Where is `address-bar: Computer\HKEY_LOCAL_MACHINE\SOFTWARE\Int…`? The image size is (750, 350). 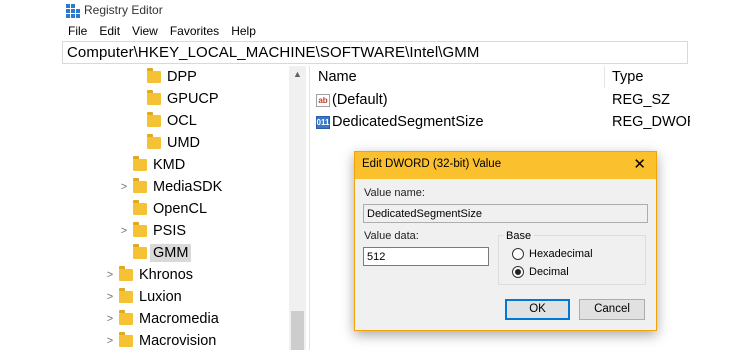 address-bar: Computer\HKEY_LOCAL_MACHINE\SOFTWARE\Int… is located at coordinates (375, 52).